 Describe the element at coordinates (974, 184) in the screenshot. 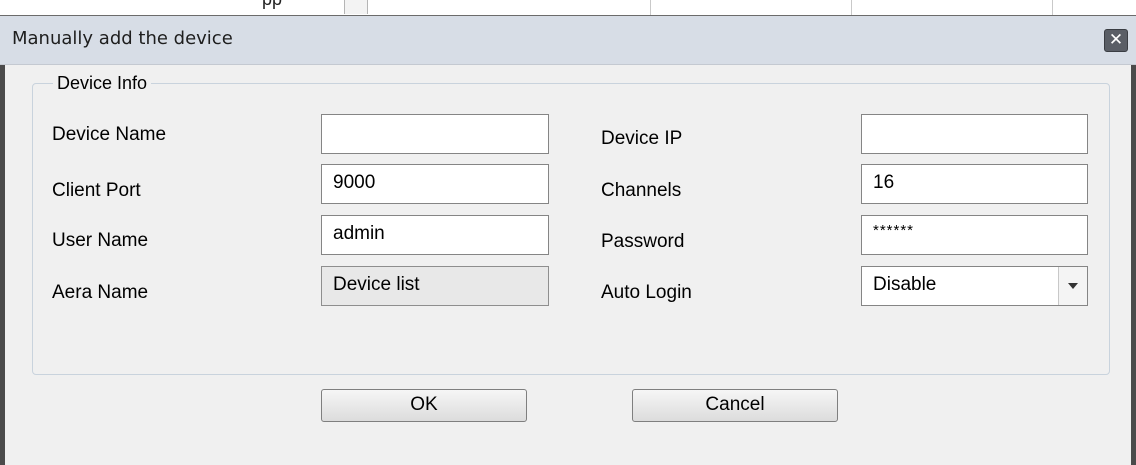

I see `channels-input: 16` at that location.